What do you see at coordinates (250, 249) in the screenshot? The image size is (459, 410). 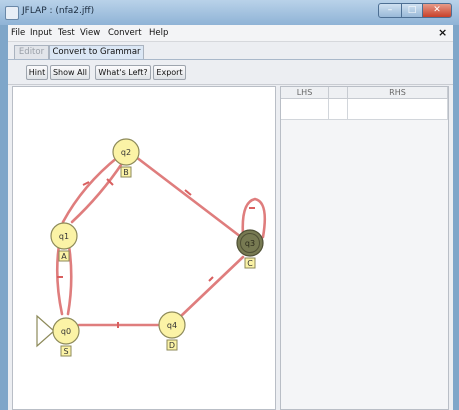 I see `state-q3: q3 C` at bounding box center [250, 249].